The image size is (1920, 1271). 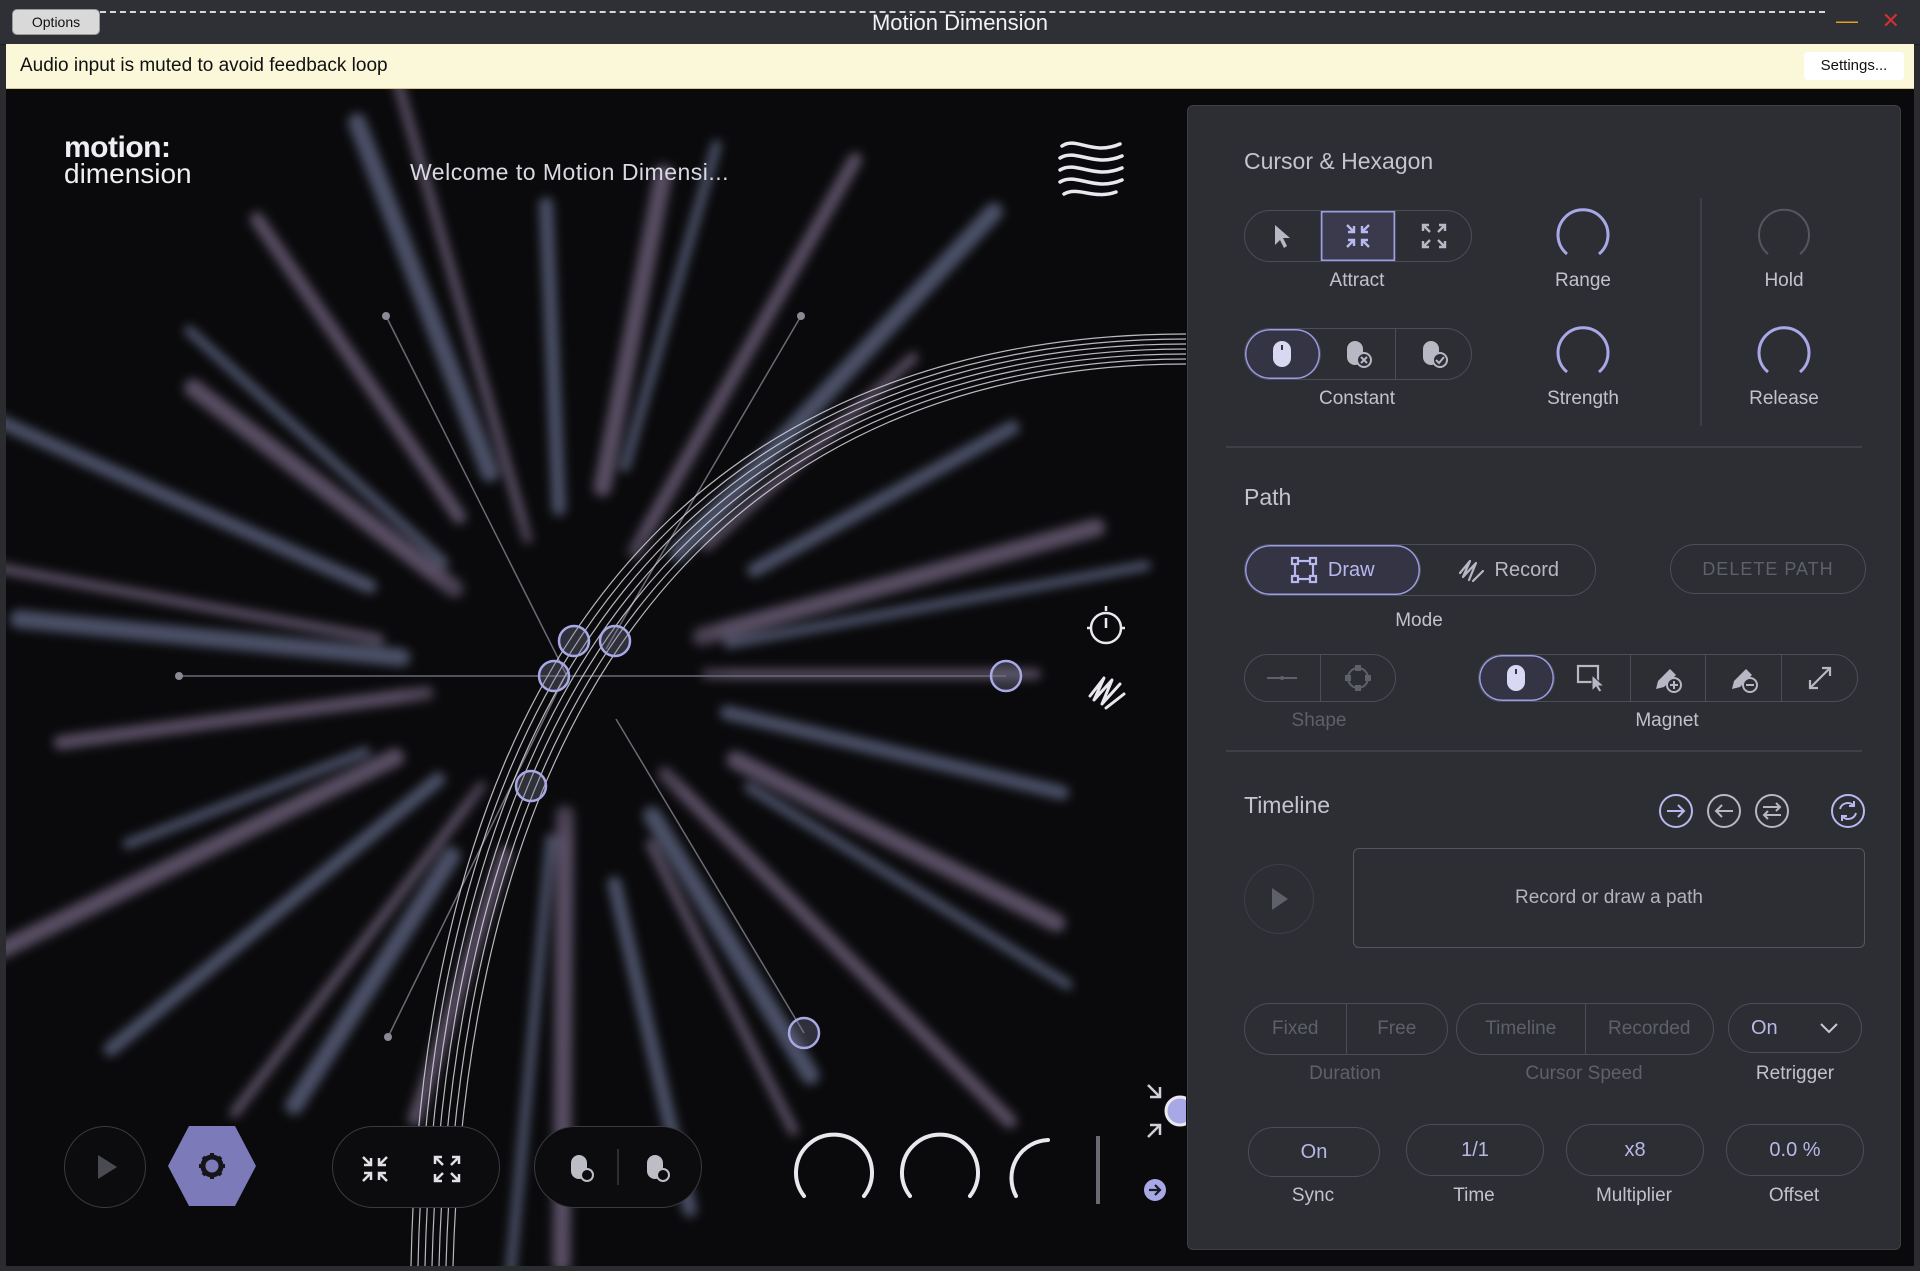 I want to click on add-point-icon, so click(x=1668, y=681).